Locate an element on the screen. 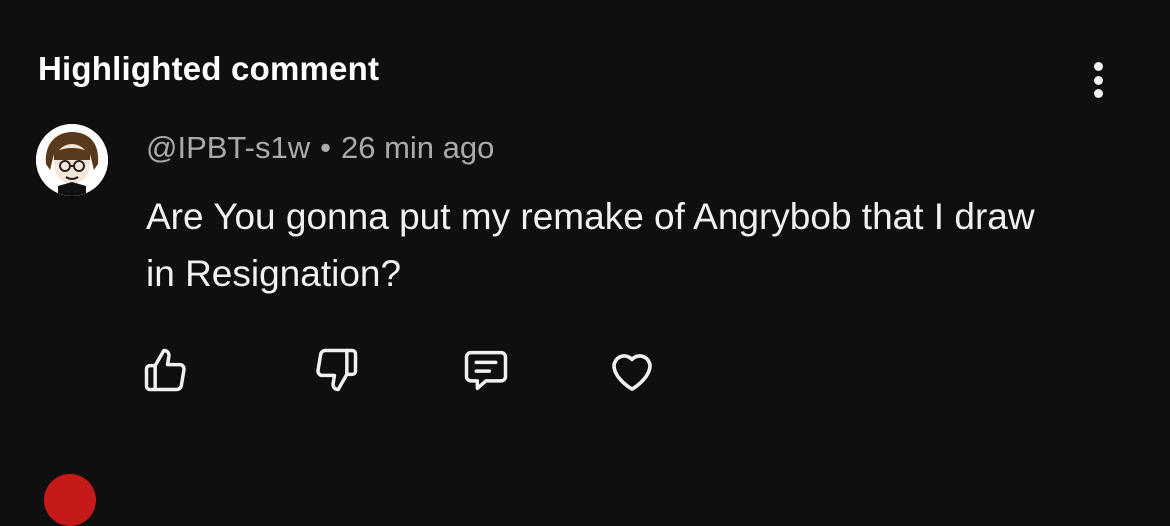 This screenshot has height=526, width=1170. comment-icon is located at coordinates (486, 370).